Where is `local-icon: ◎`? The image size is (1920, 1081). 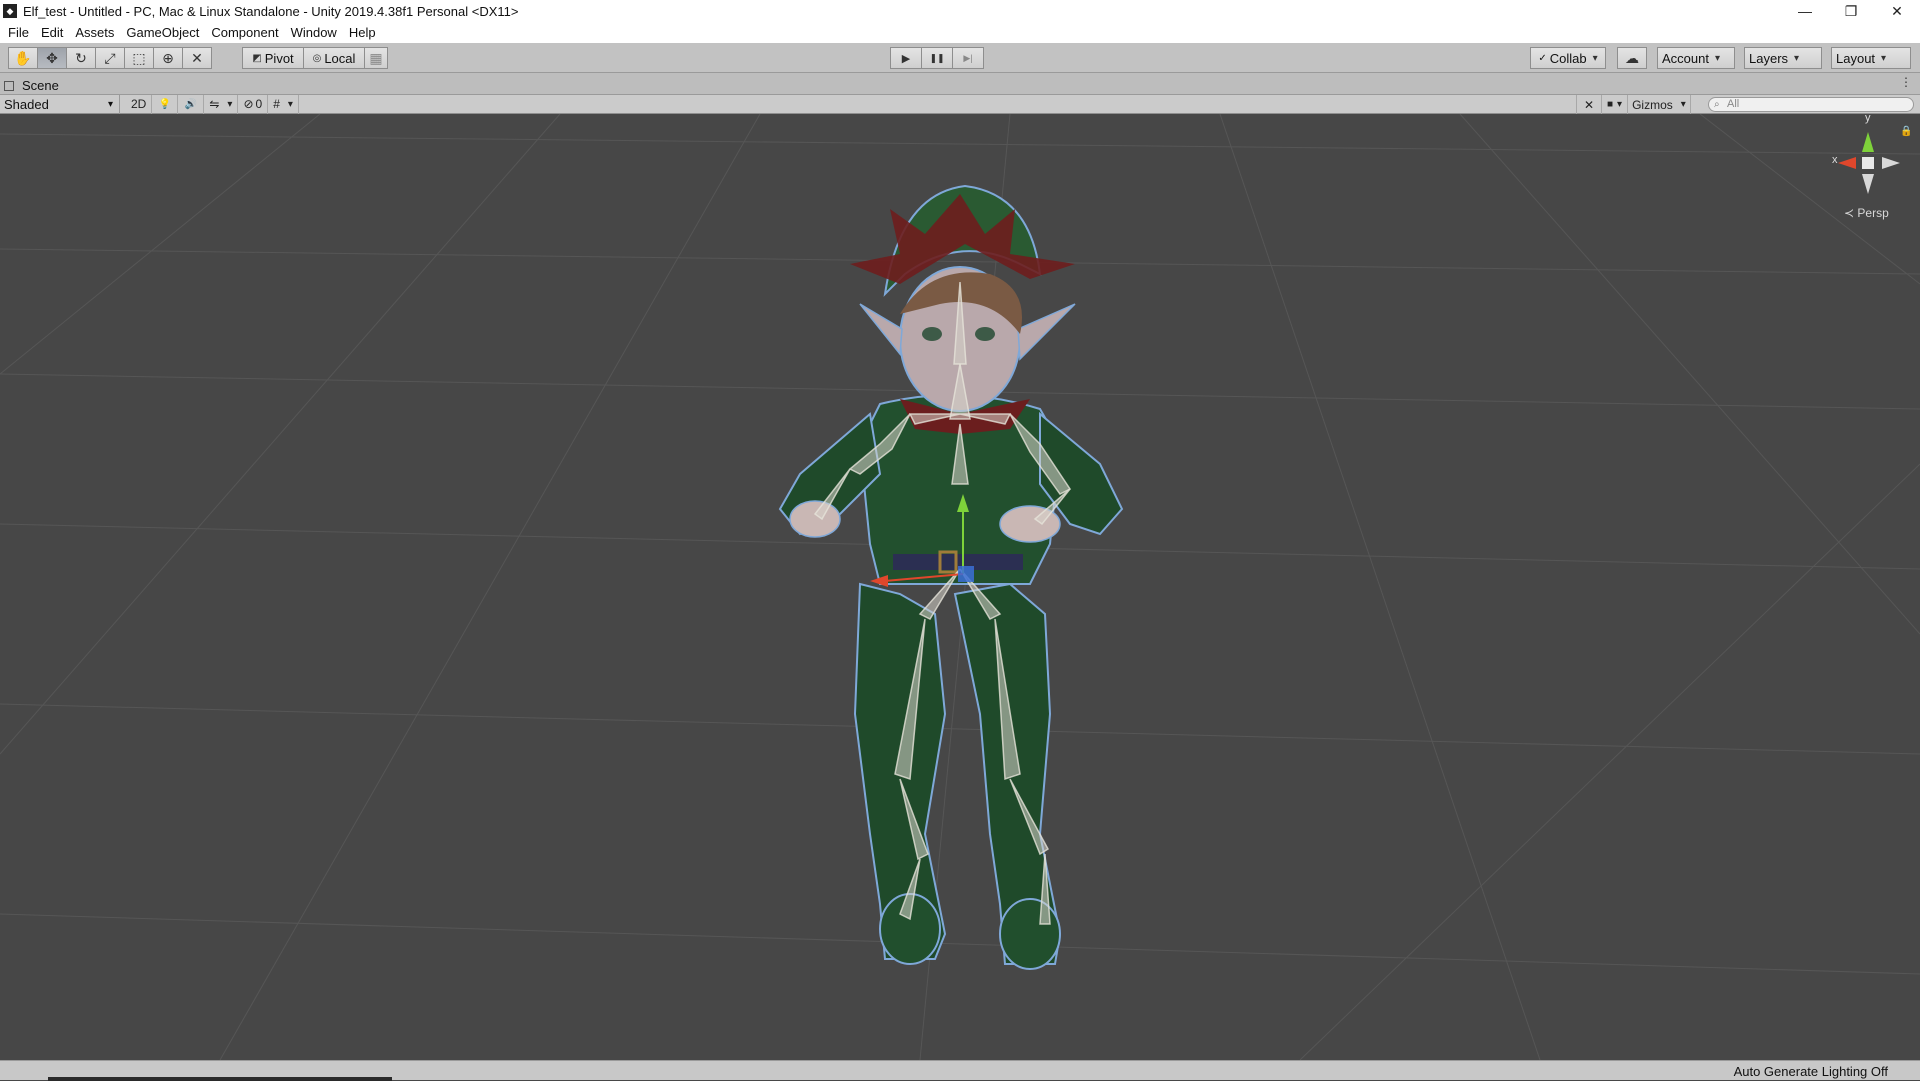
local-icon: ◎ is located at coordinates (317, 58).